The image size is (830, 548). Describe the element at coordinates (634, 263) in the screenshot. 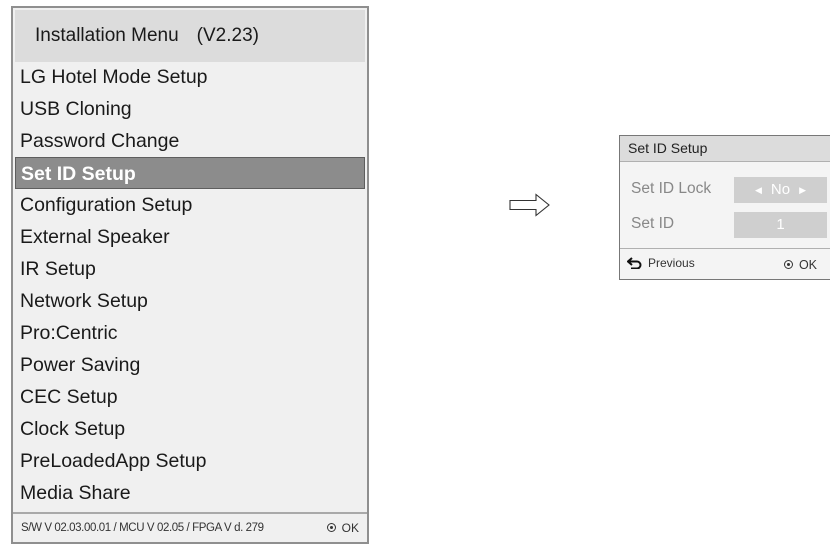

I see `return-arrow-icon` at that location.